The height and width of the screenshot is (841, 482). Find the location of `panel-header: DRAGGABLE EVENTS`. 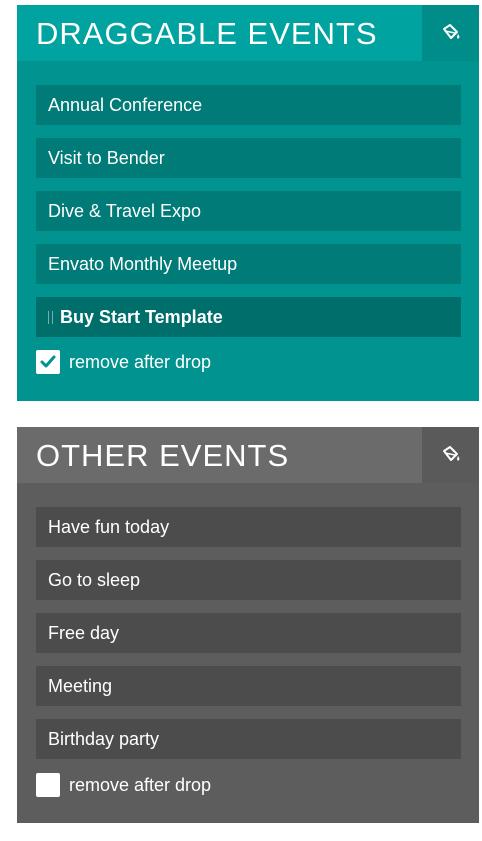

panel-header: DRAGGABLE EVENTS is located at coordinates (248, 33).